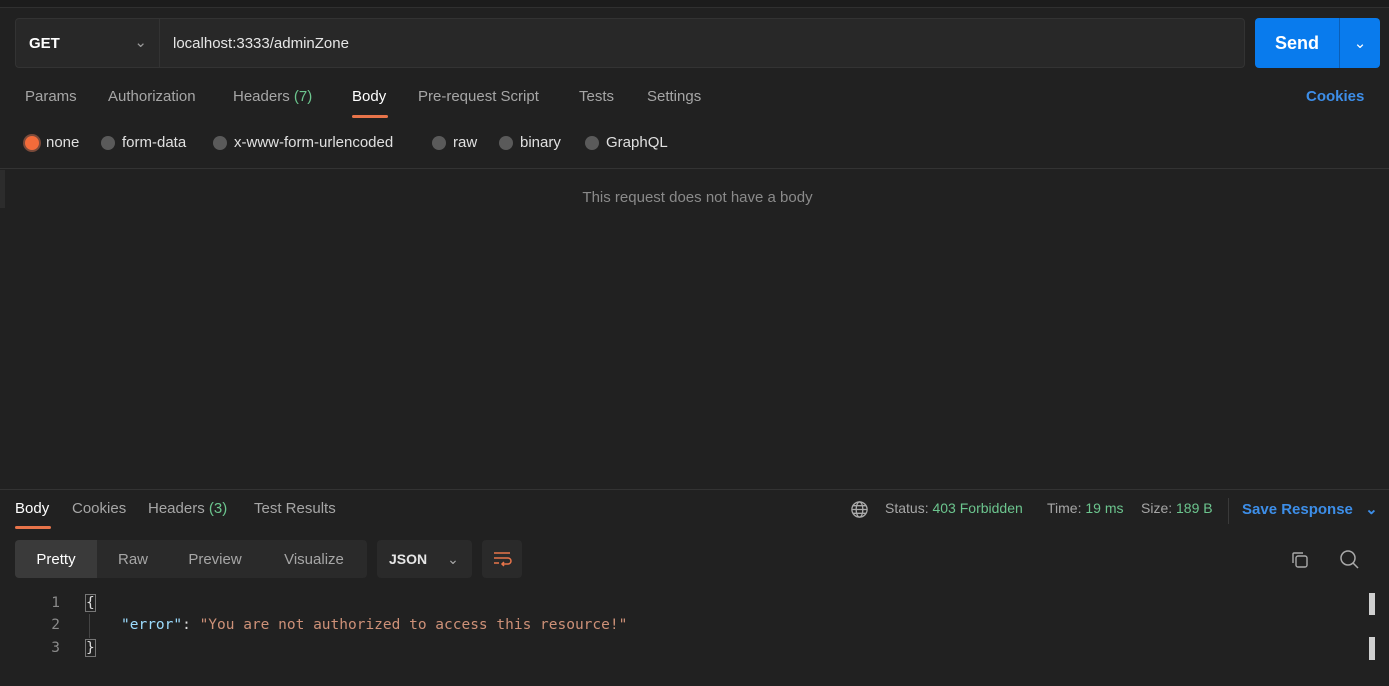 The width and height of the screenshot is (1389, 686). What do you see at coordinates (90, 603) in the screenshot?
I see `json-open-brace: {` at bounding box center [90, 603].